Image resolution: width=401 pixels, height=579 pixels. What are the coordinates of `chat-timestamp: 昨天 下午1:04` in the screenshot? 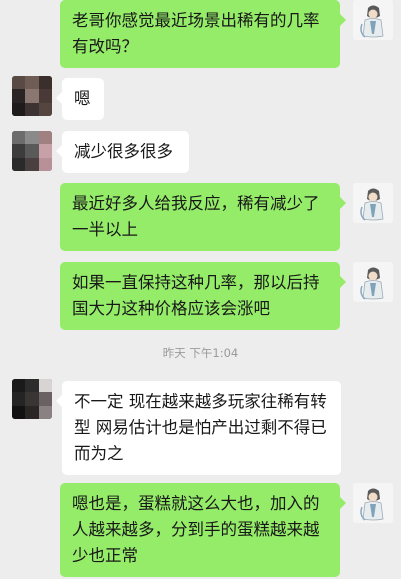 It's located at (200, 353).